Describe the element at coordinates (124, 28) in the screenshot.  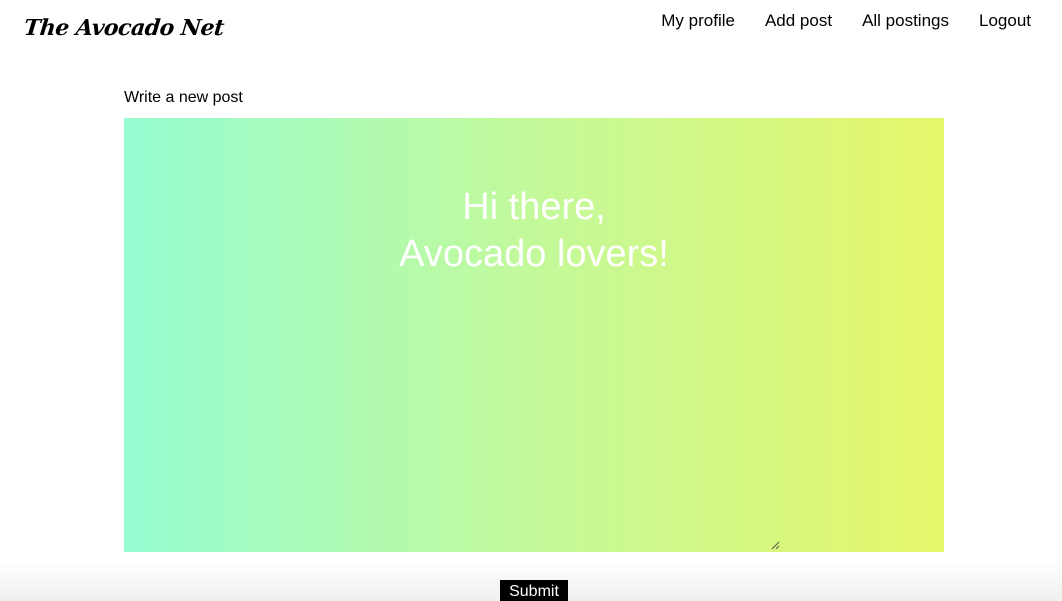
I see `site-logo: The Avocado Net` at that location.